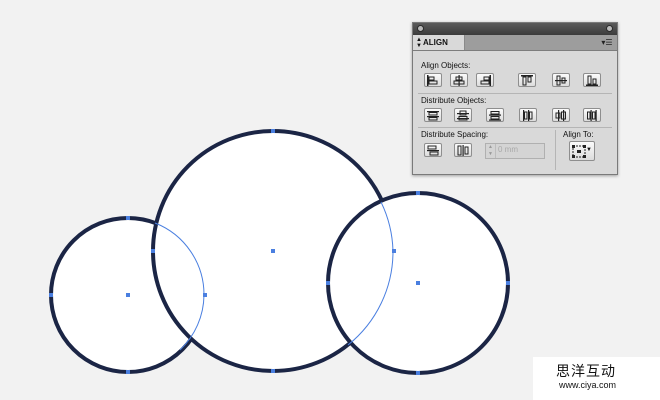 This screenshot has height=400, width=660. I want to click on vertical-distribute-bottom-icon, so click(495, 116).